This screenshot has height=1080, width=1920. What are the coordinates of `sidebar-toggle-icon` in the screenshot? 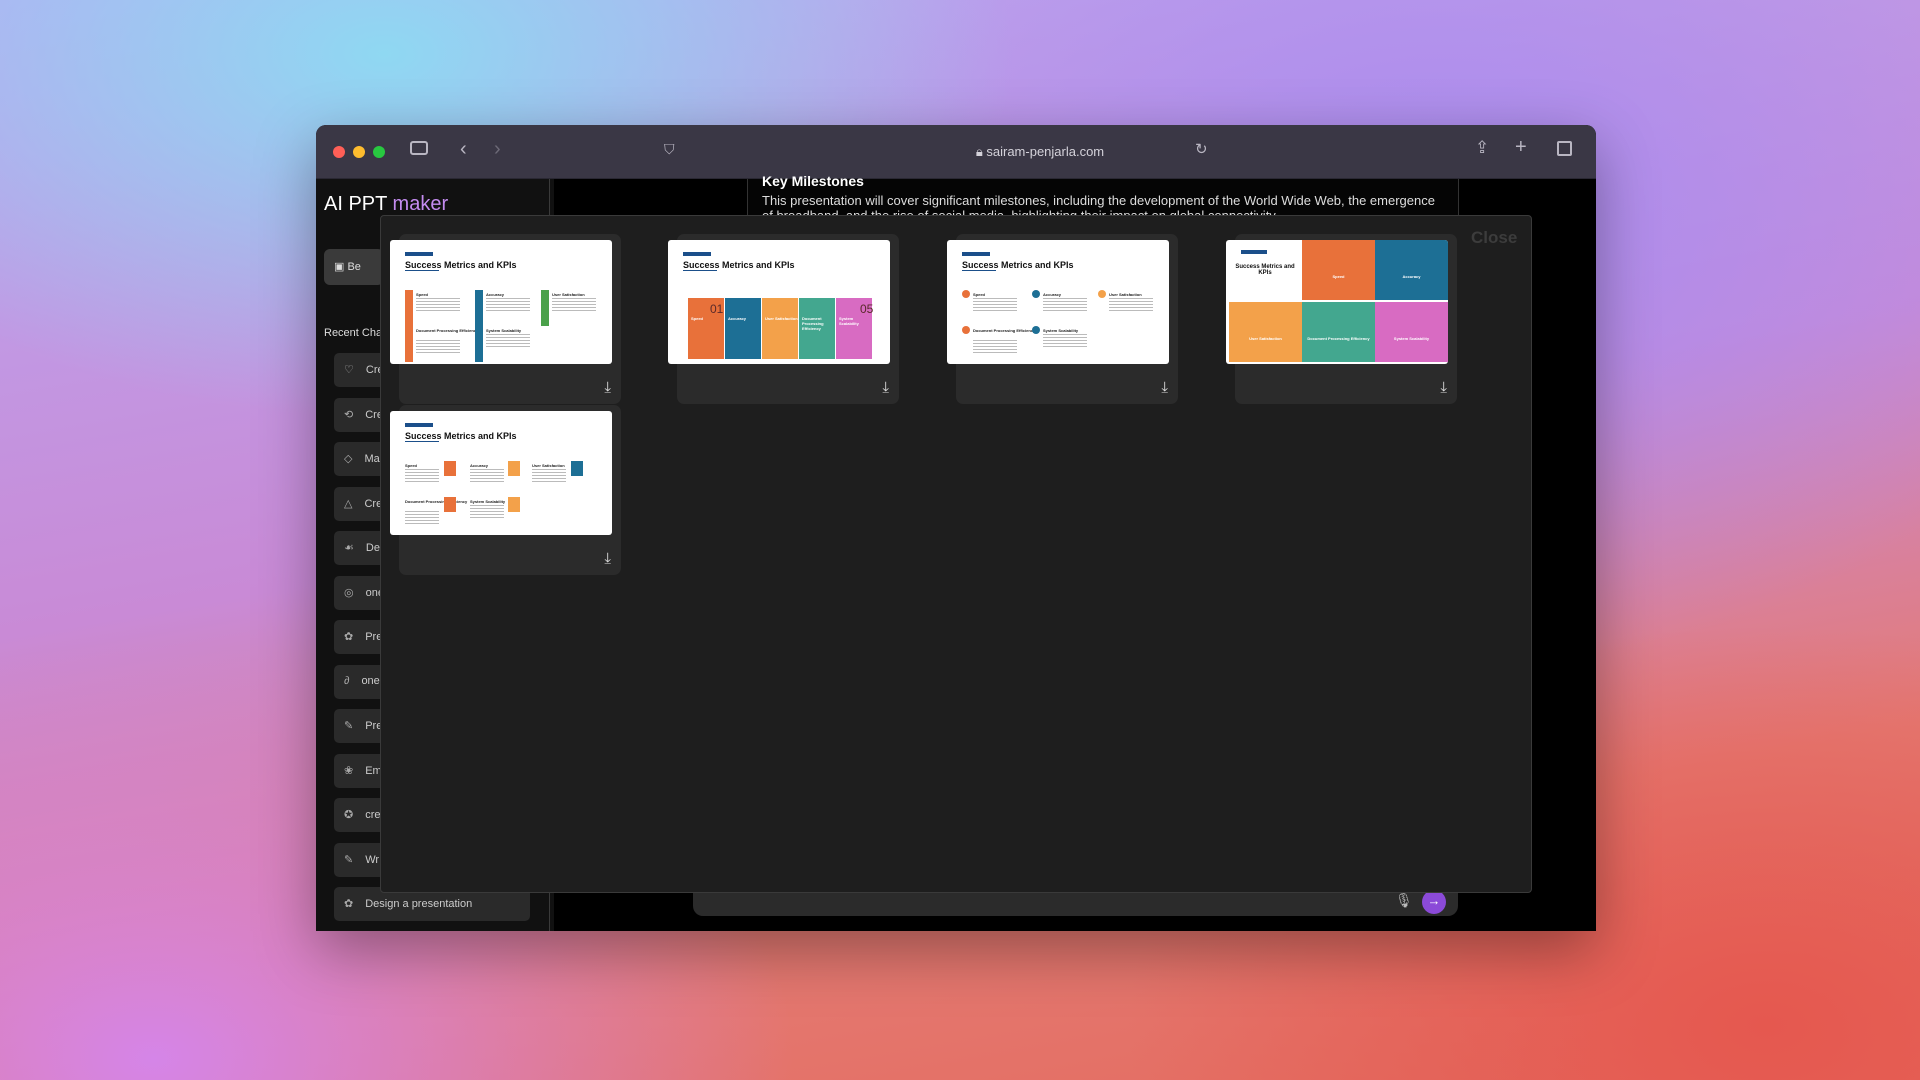 It's located at (419, 148).